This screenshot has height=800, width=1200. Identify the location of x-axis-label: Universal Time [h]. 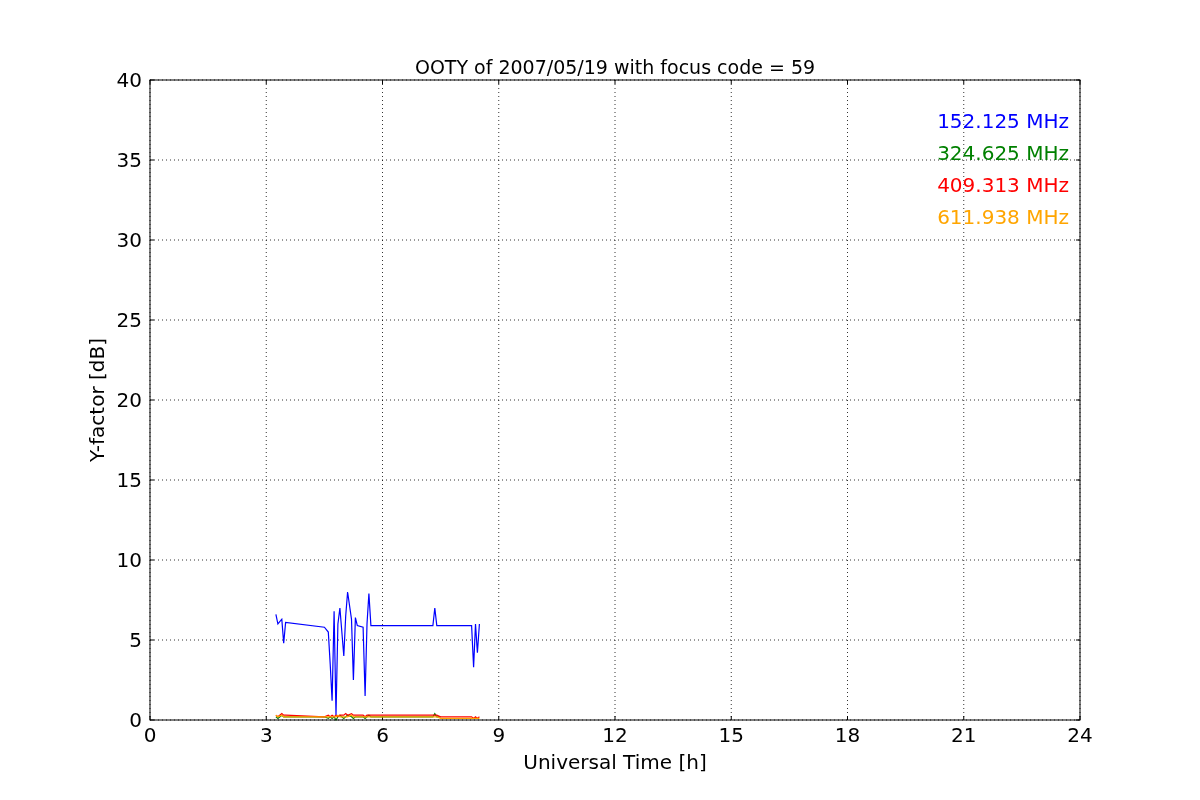
(615, 762).